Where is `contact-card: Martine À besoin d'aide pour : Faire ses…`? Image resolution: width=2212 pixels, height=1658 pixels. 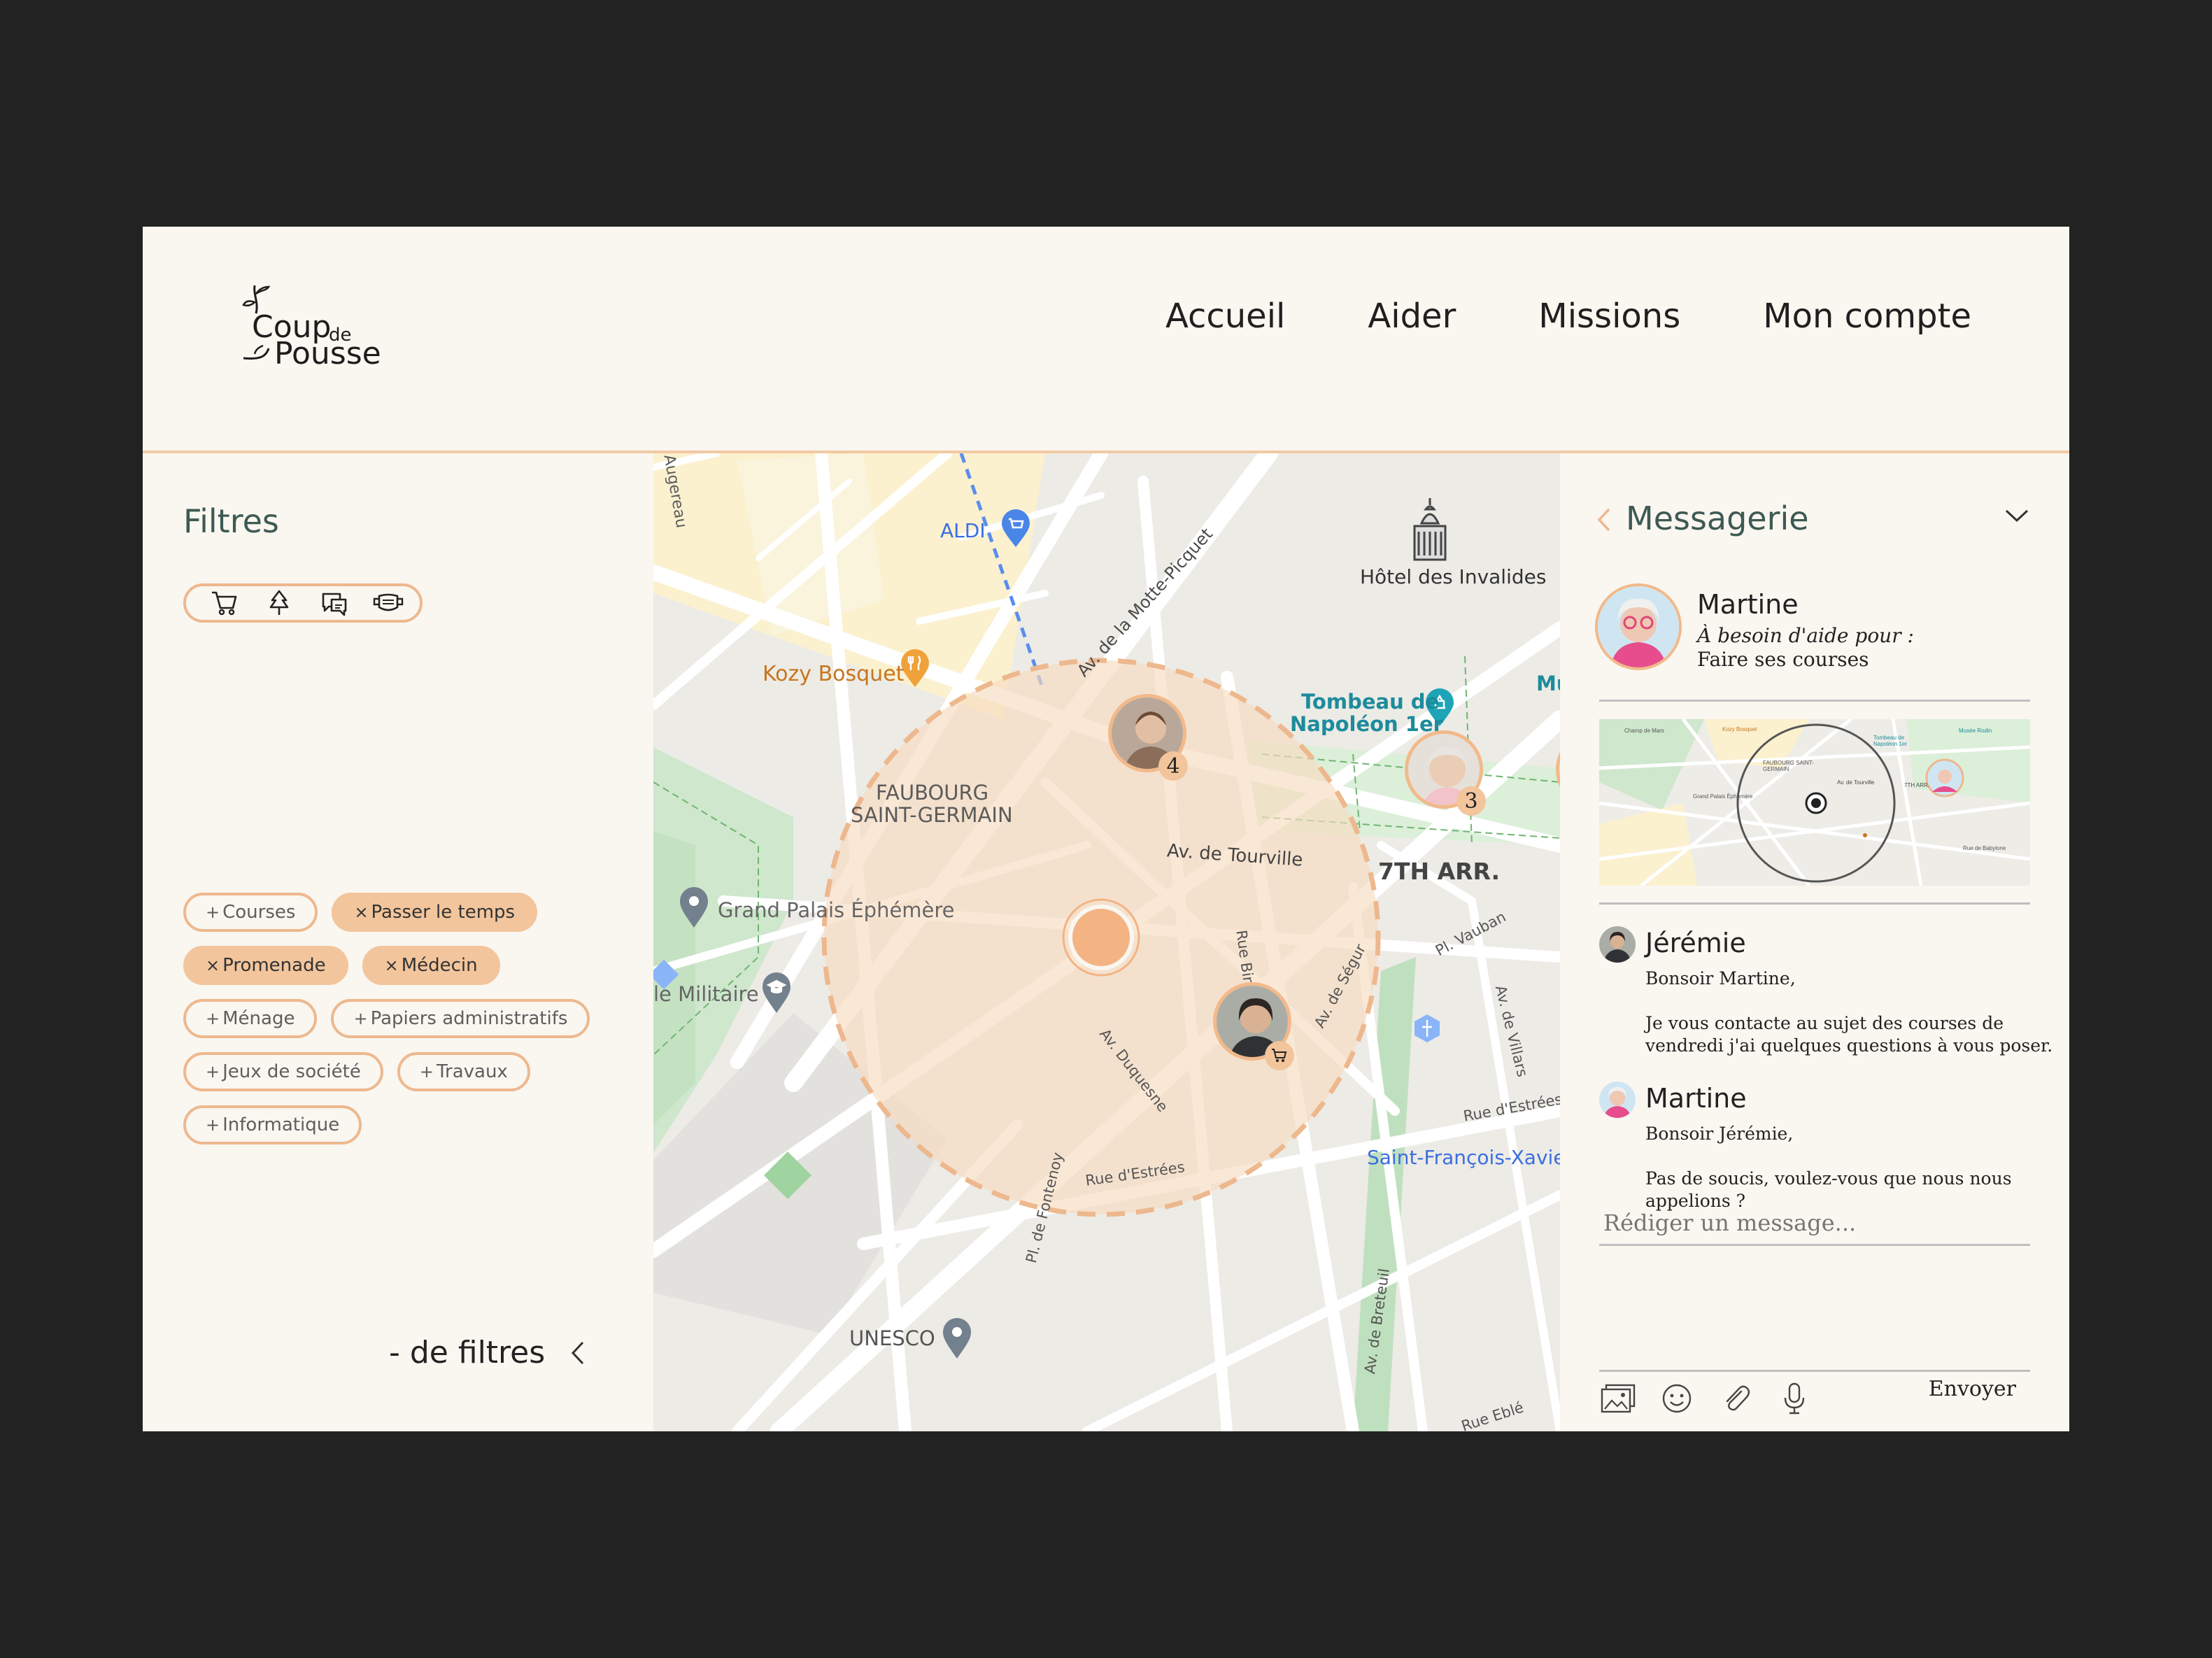 contact-card: Martine À besoin d'aide pour : Faire ses… is located at coordinates (1812, 628).